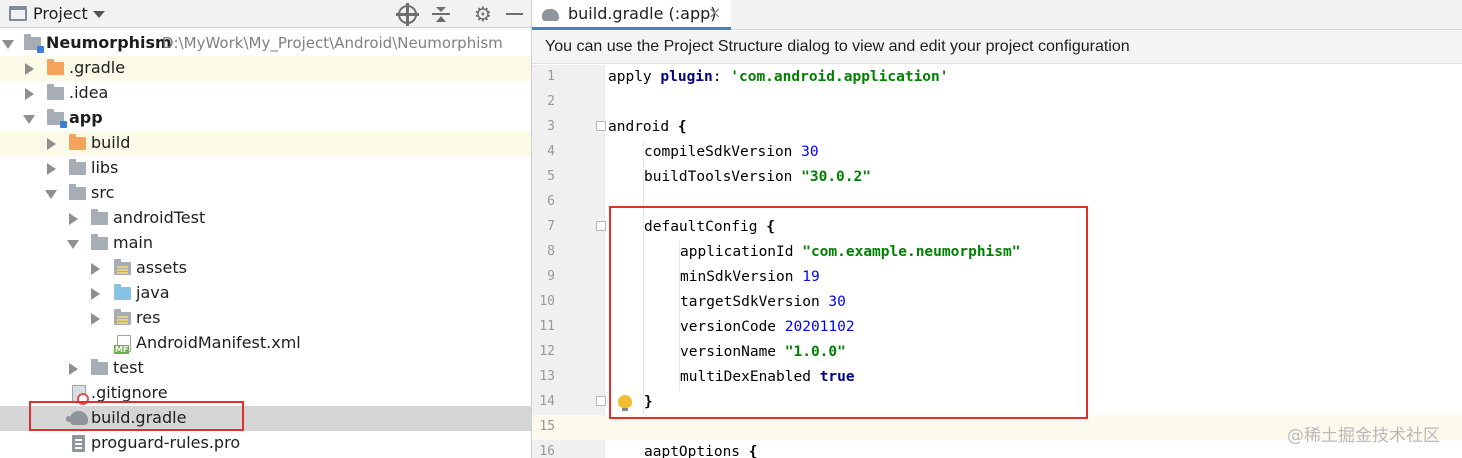  I want to click on window-icon, so click(18, 13).